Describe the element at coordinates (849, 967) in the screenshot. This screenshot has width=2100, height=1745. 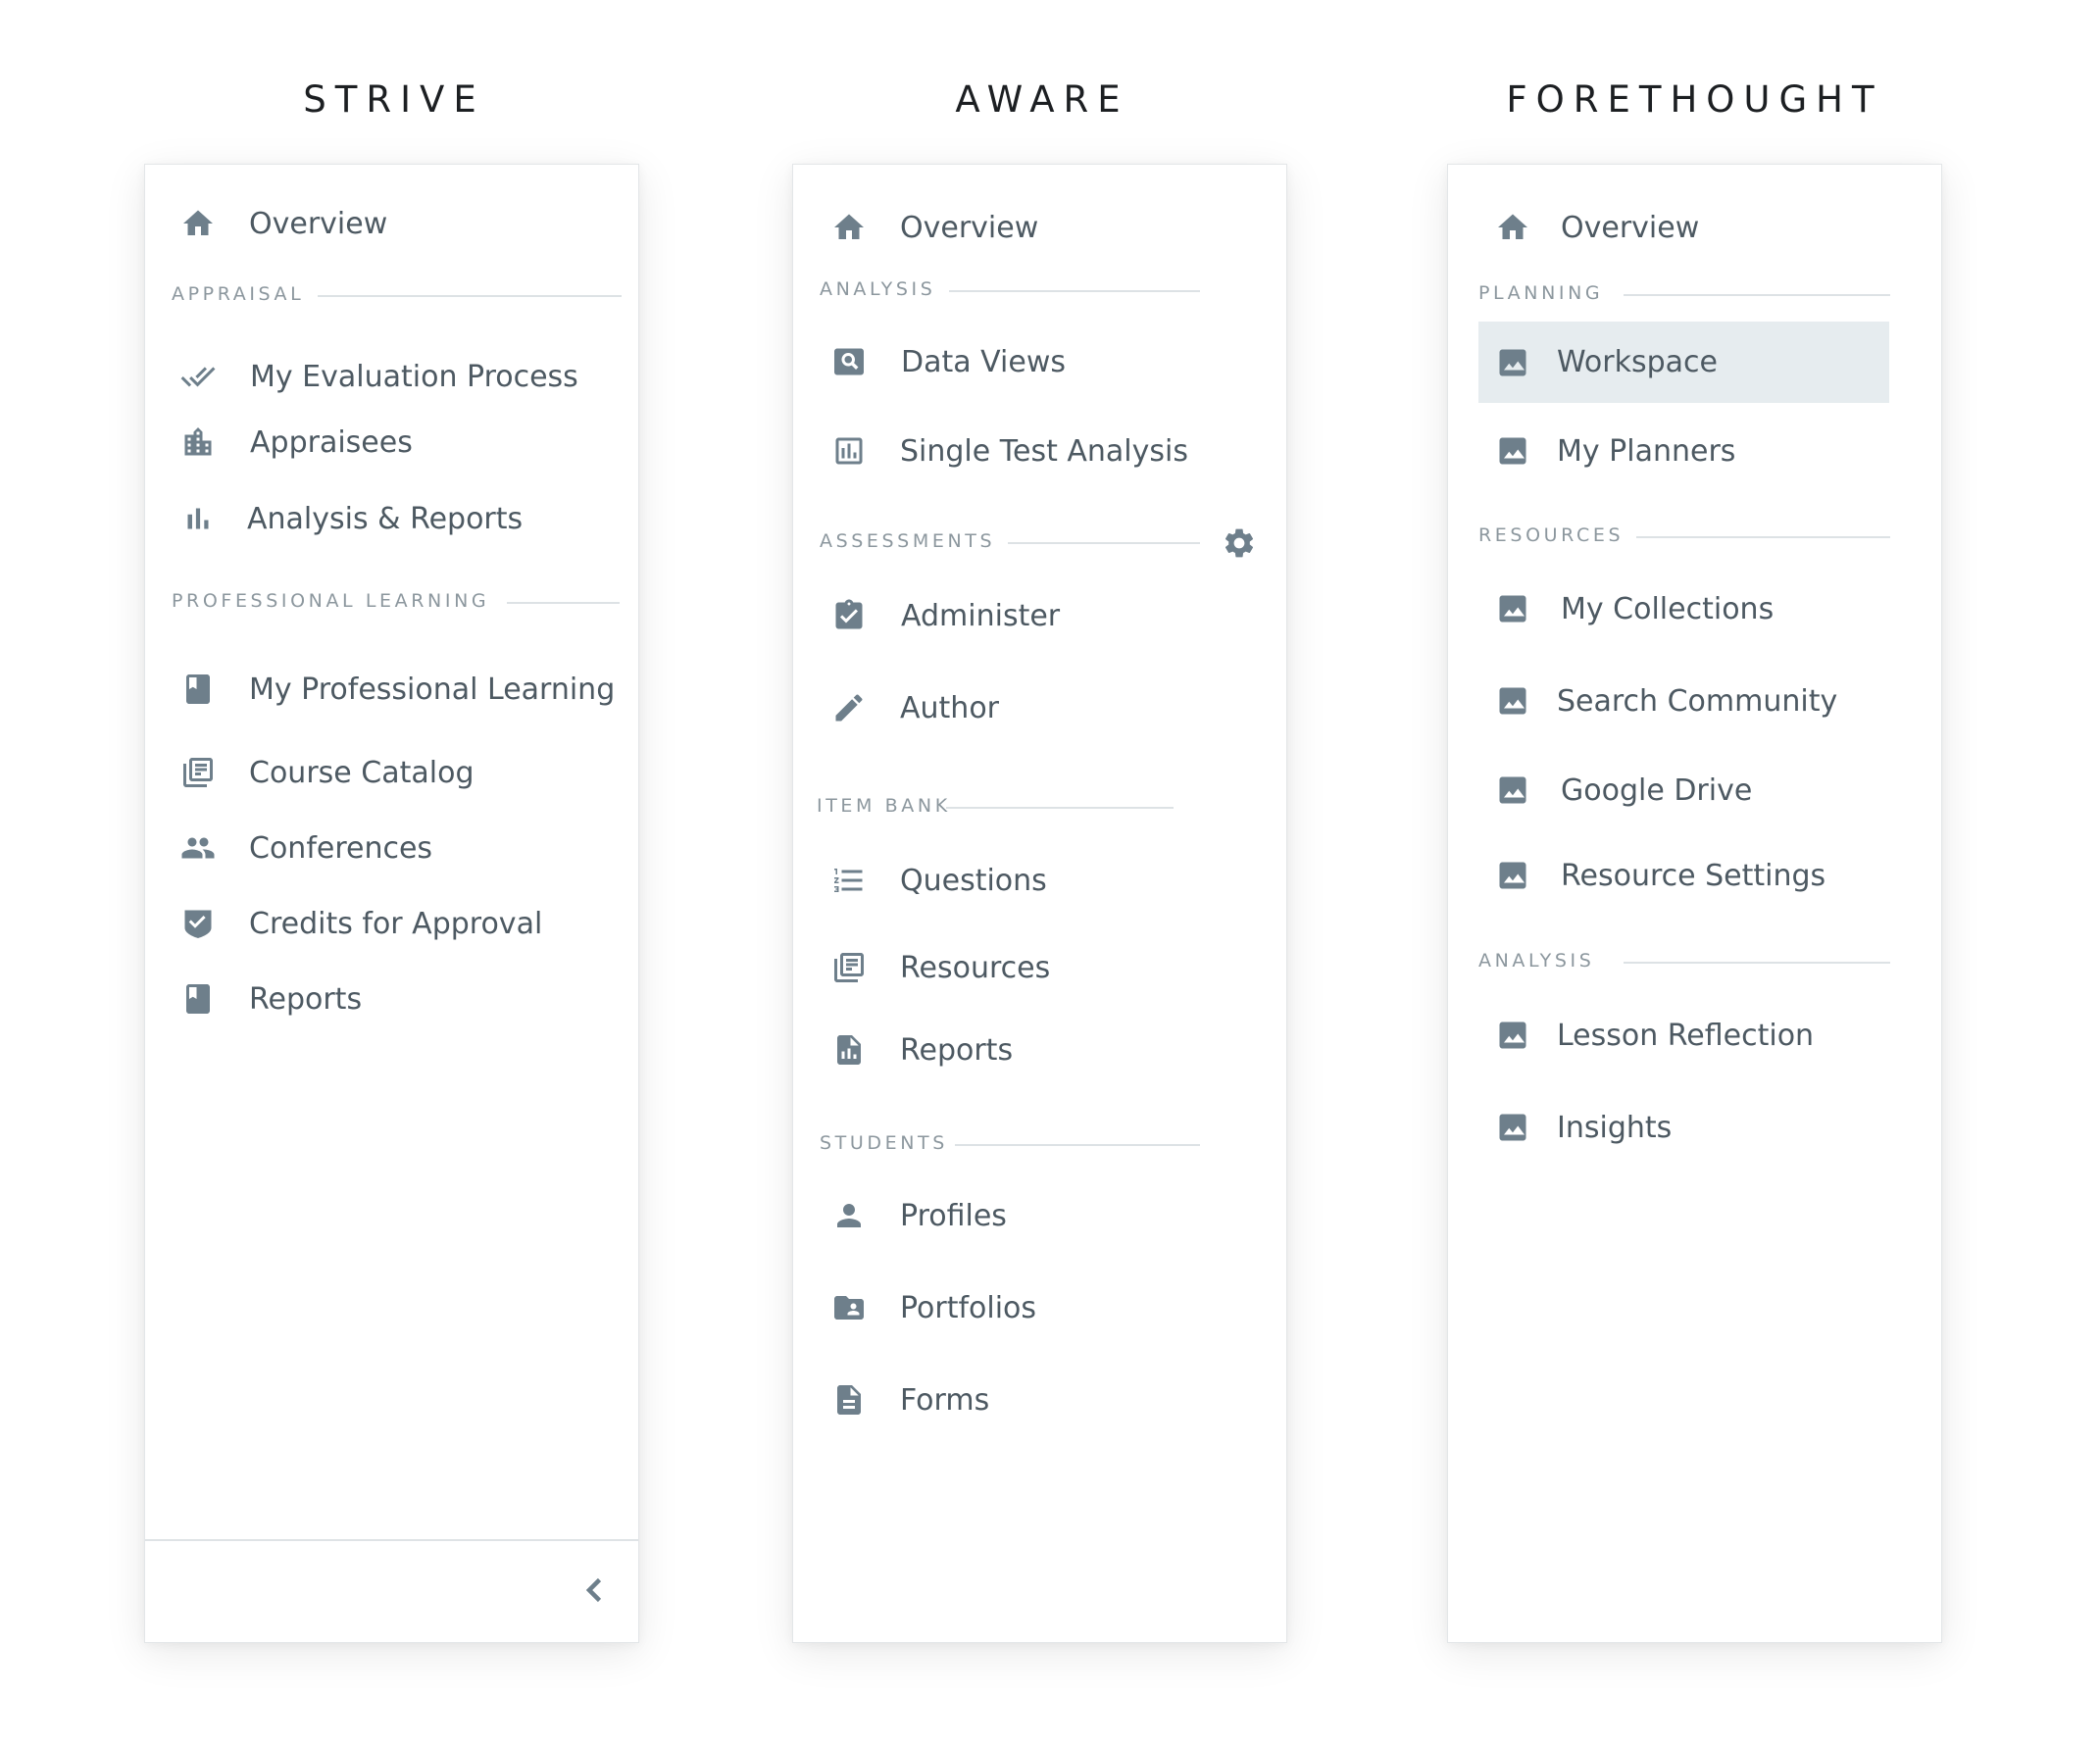
I see `library-icon` at that location.